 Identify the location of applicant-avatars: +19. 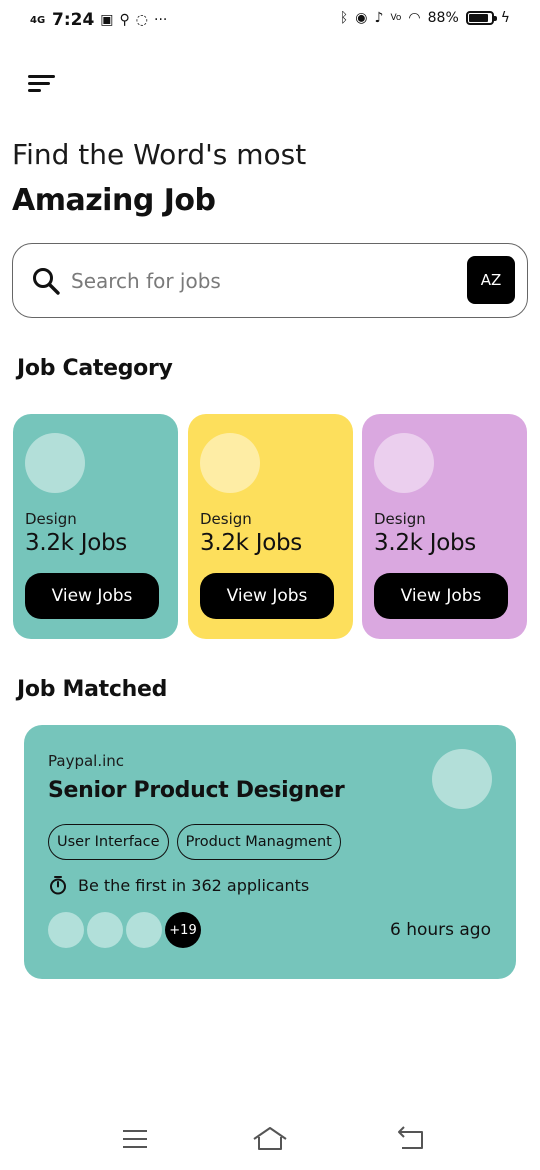
(128, 930).